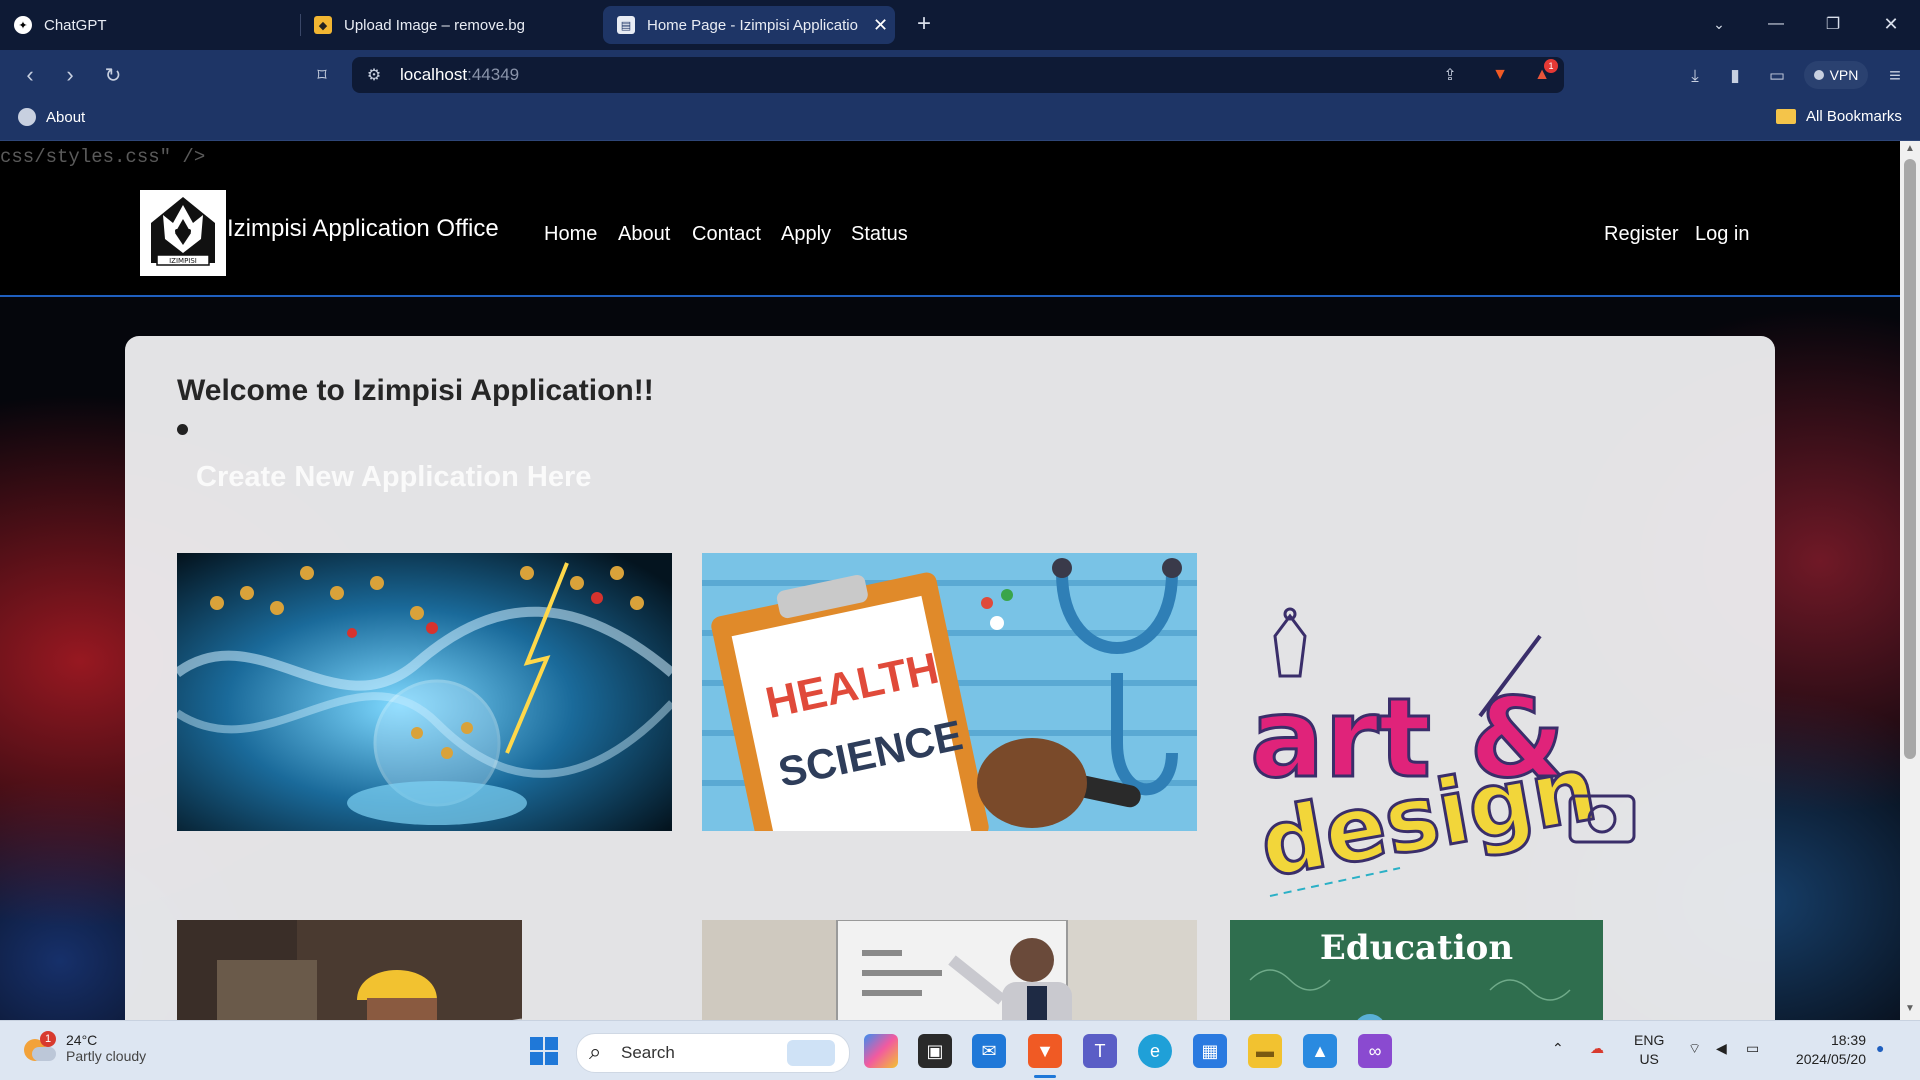  What do you see at coordinates (322, 75) in the screenshot?
I see `bookmark-icon: ⌑` at bounding box center [322, 75].